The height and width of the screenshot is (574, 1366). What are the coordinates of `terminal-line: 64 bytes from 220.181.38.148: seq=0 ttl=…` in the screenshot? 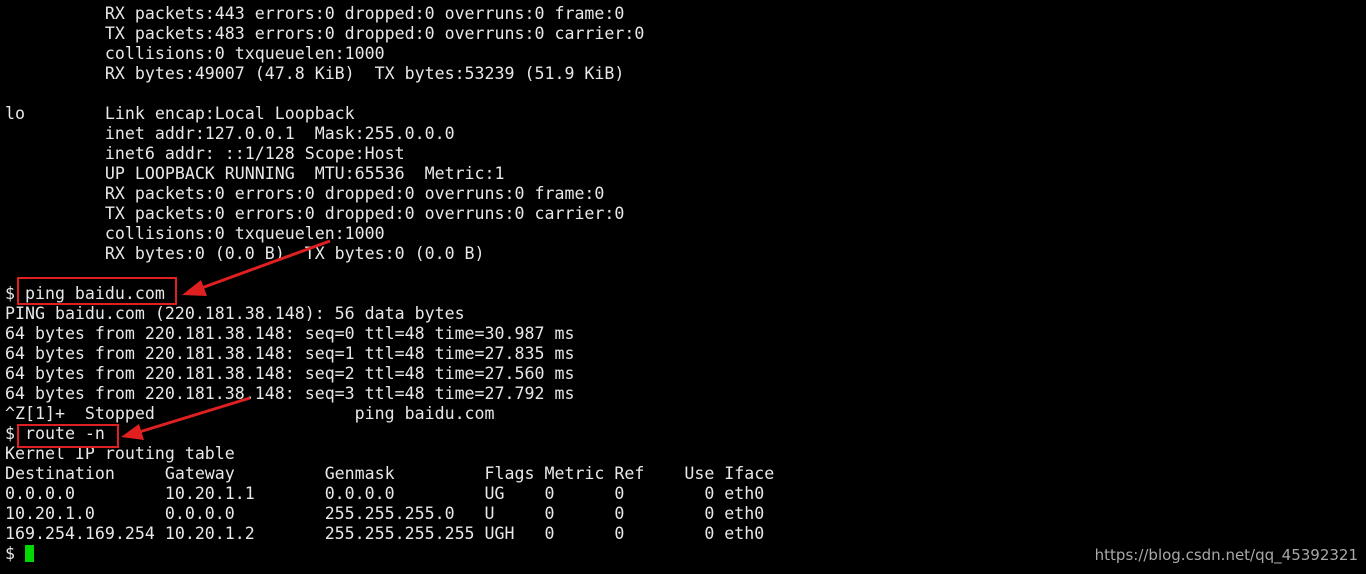 It's located at (290, 333).